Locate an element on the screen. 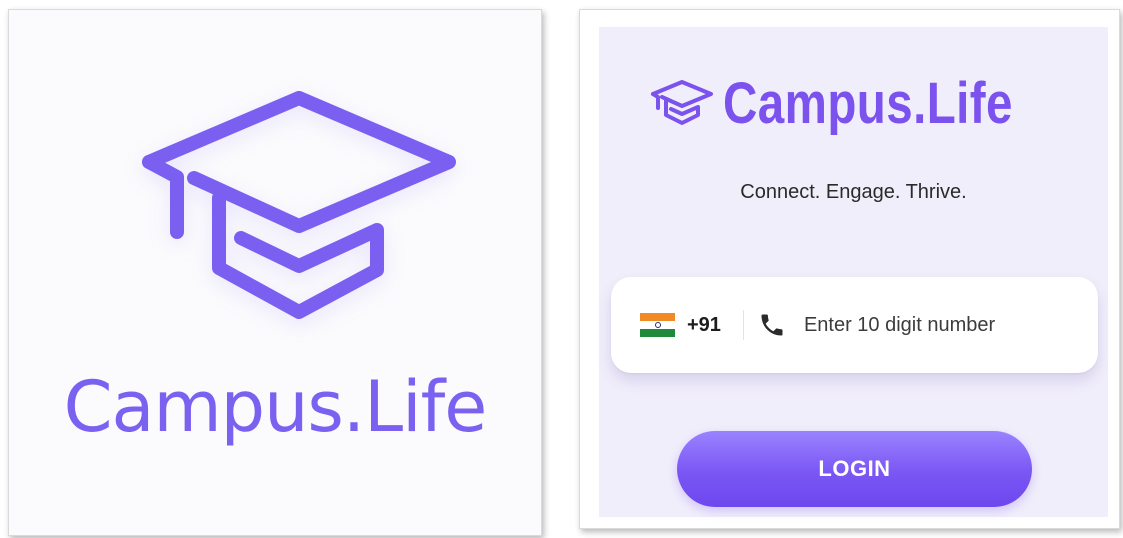 The height and width of the screenshot is (538, 1123). phone-number-input is located at coordinates (933, 325).